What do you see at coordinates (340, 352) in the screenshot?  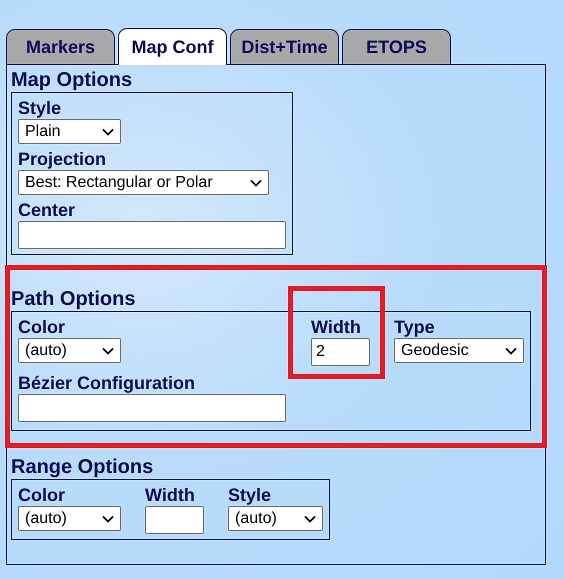 I see `input-field: 2` at bounding box center [340, 352].